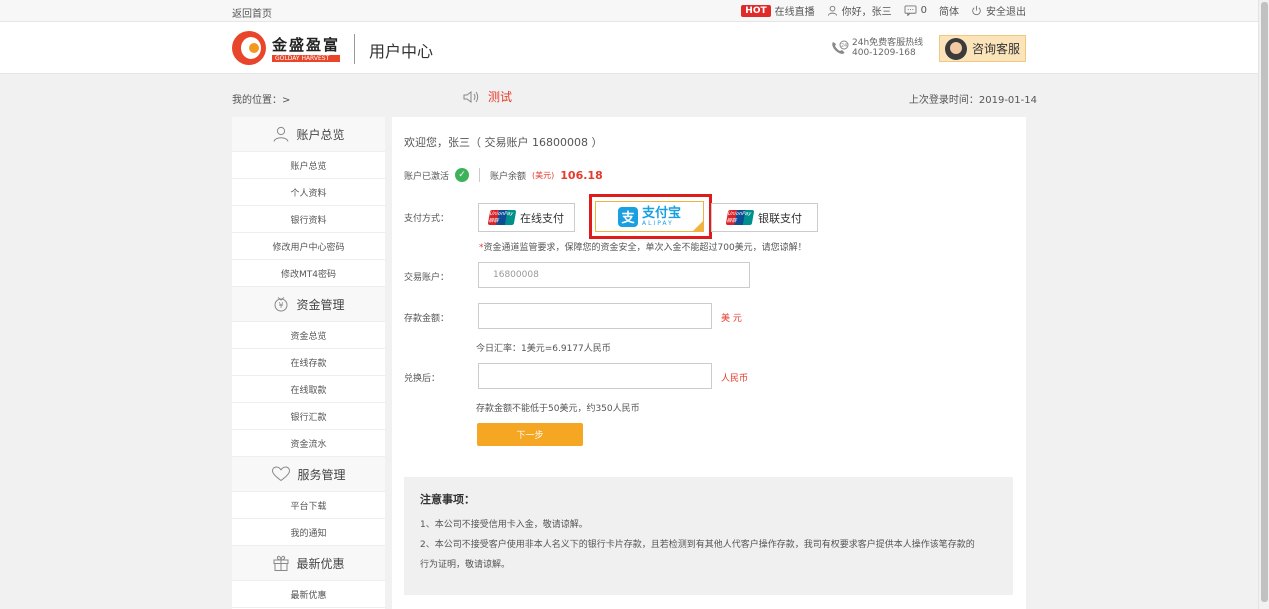  I want to click on balance-value: 106.18, so click(581, 175).